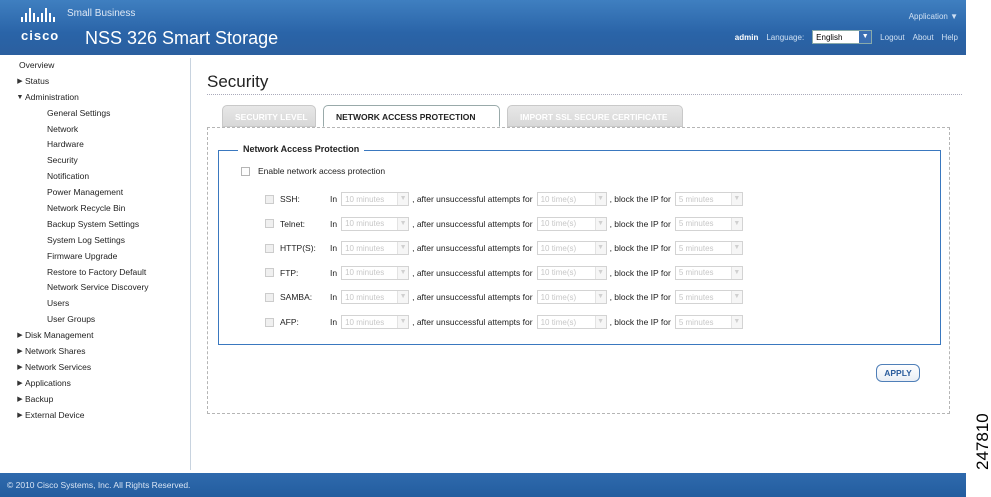  I want to click on sidebar-item-firmware-upgrade: Firmware Upgrade, so click(98, 257).